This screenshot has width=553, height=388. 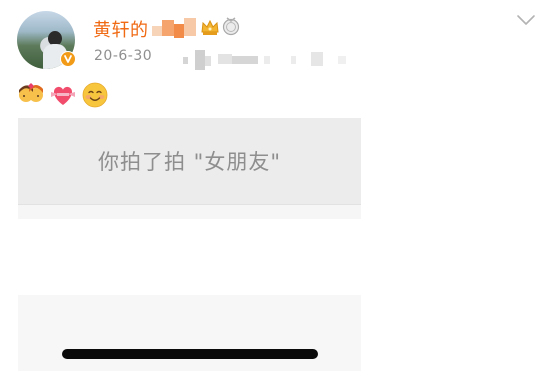 I want to click on post-timestamp: 20-6-30, so click(x=123, y=56).